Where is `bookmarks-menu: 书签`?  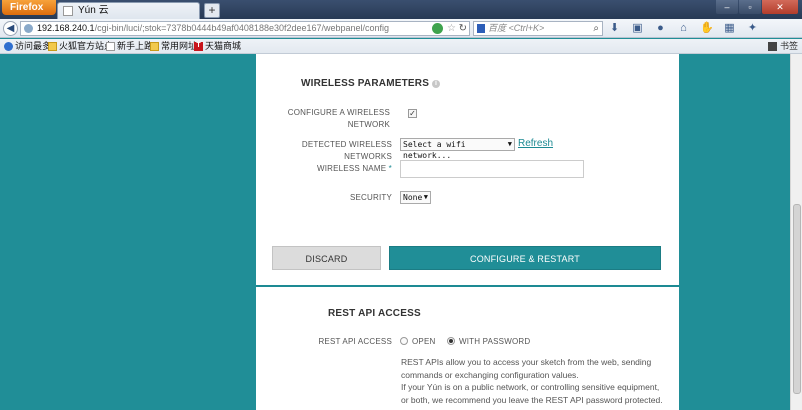 bookmarks-menu: 书签 is located at coordinates (782, 46).